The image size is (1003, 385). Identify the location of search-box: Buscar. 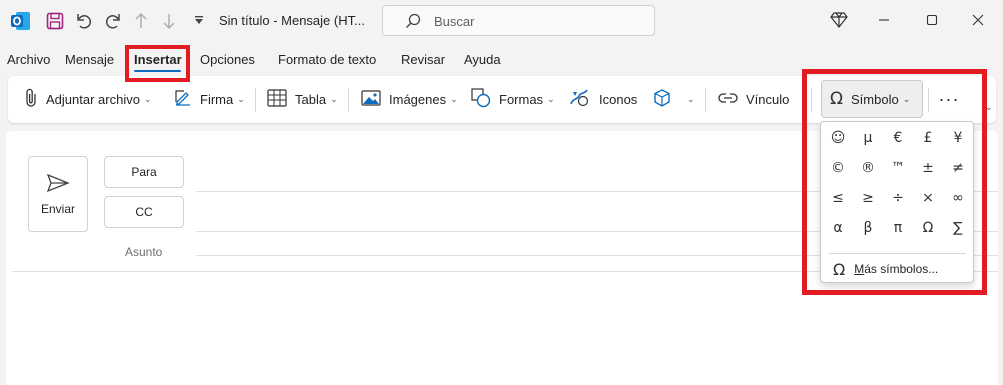
(518, 20).